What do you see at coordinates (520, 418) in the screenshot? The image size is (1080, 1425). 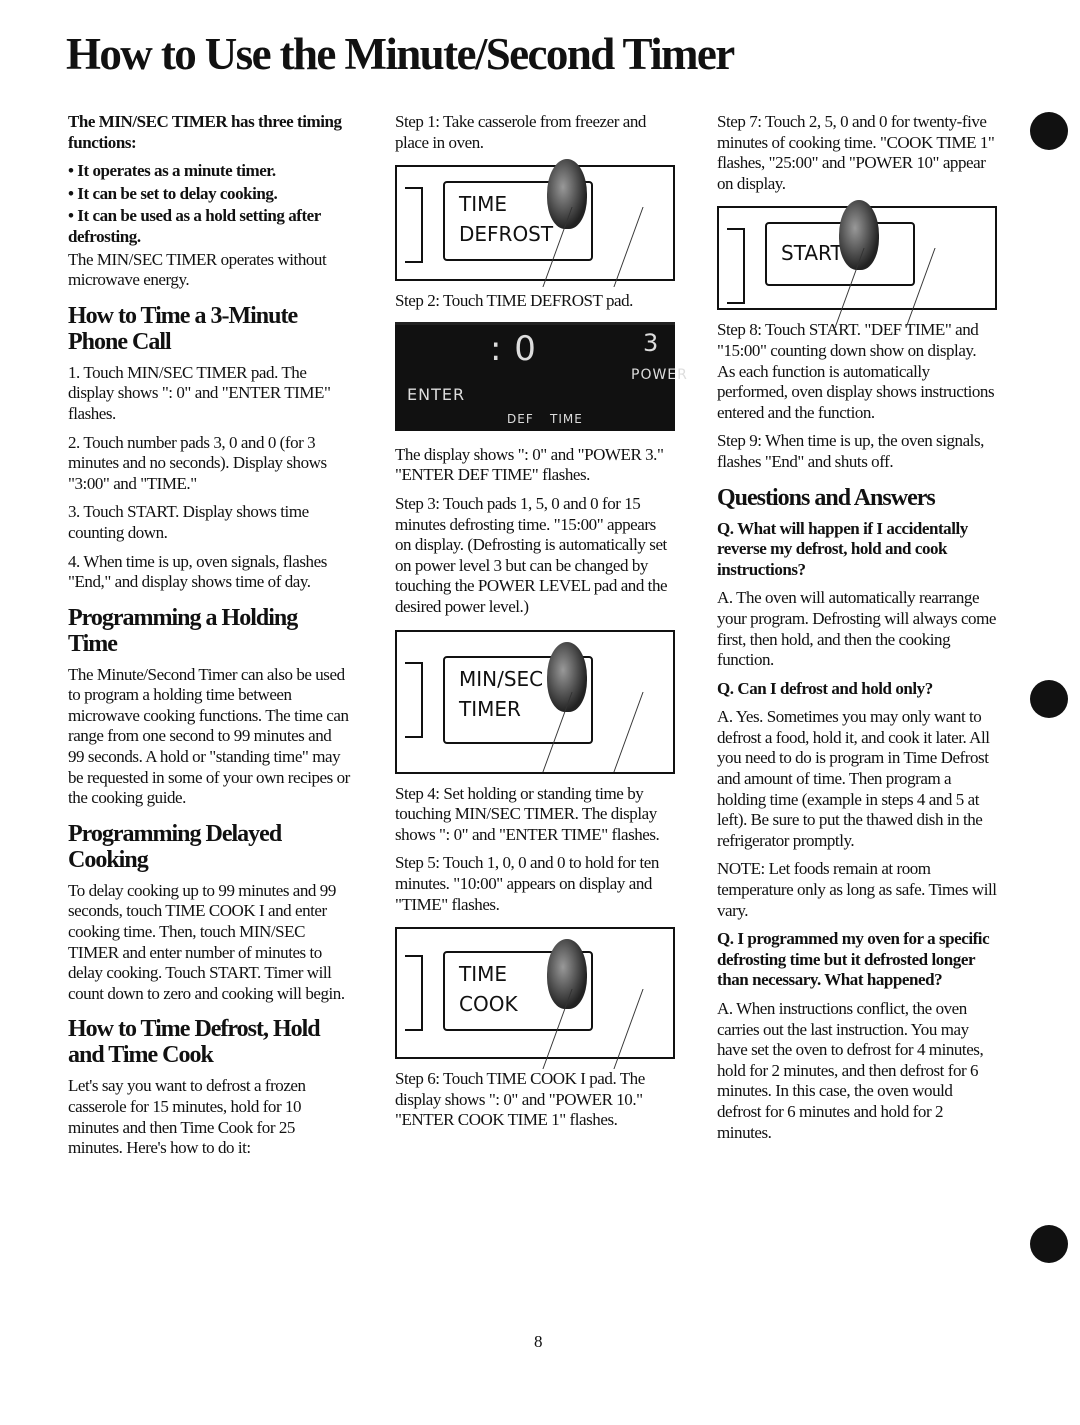 I see `display-def-label: DEF` at bounding box center [520, 418].